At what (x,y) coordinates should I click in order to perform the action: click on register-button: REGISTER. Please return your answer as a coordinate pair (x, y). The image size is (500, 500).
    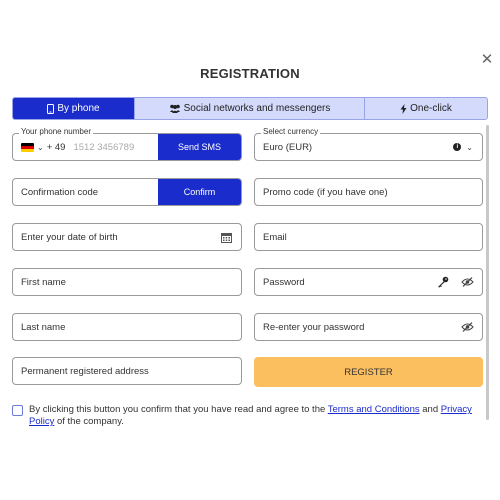
    Looking at the image, I should click on (368, 372).